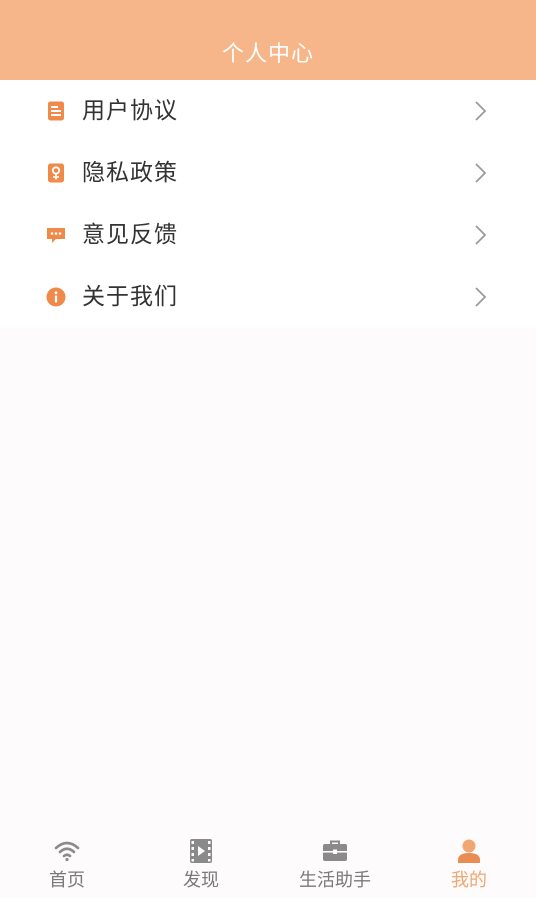 This screenshot has width=536, height=898. What do you see at coordinates (268, 235) in the screenshot?
I see `menu-item-feedback: 意见反馈` at bounding box center [268, 235].